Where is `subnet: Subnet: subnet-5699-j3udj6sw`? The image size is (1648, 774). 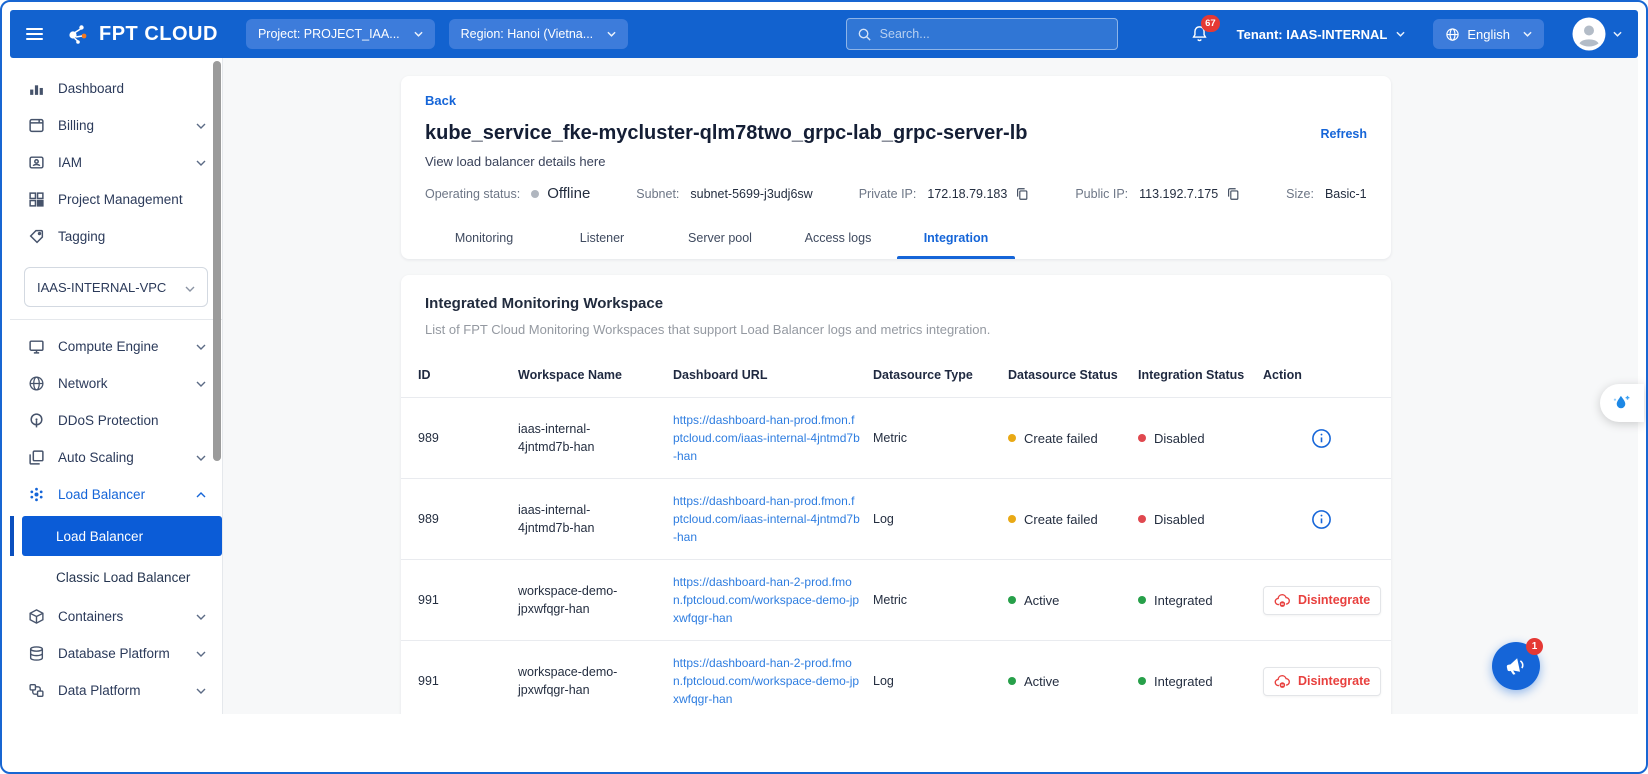
subnet: Subnet: subnet-5699-j3udj6sw is located at coordinates (724, 193).